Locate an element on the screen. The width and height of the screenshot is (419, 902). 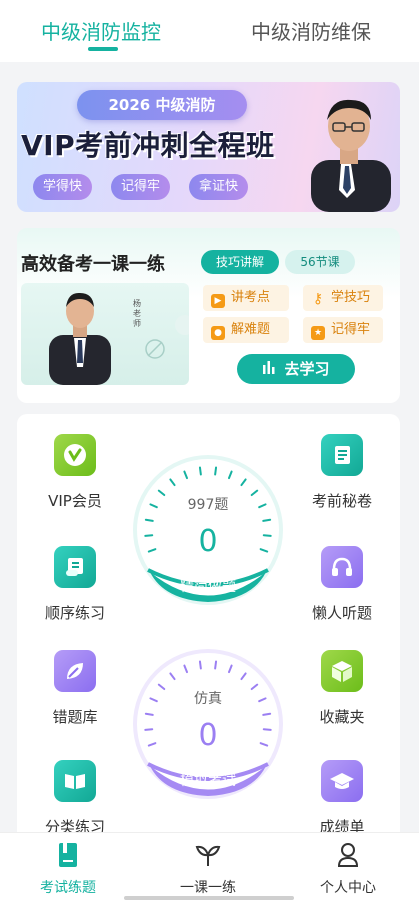
tool-label: 收藏夹 is located at coordinates (342, 717).